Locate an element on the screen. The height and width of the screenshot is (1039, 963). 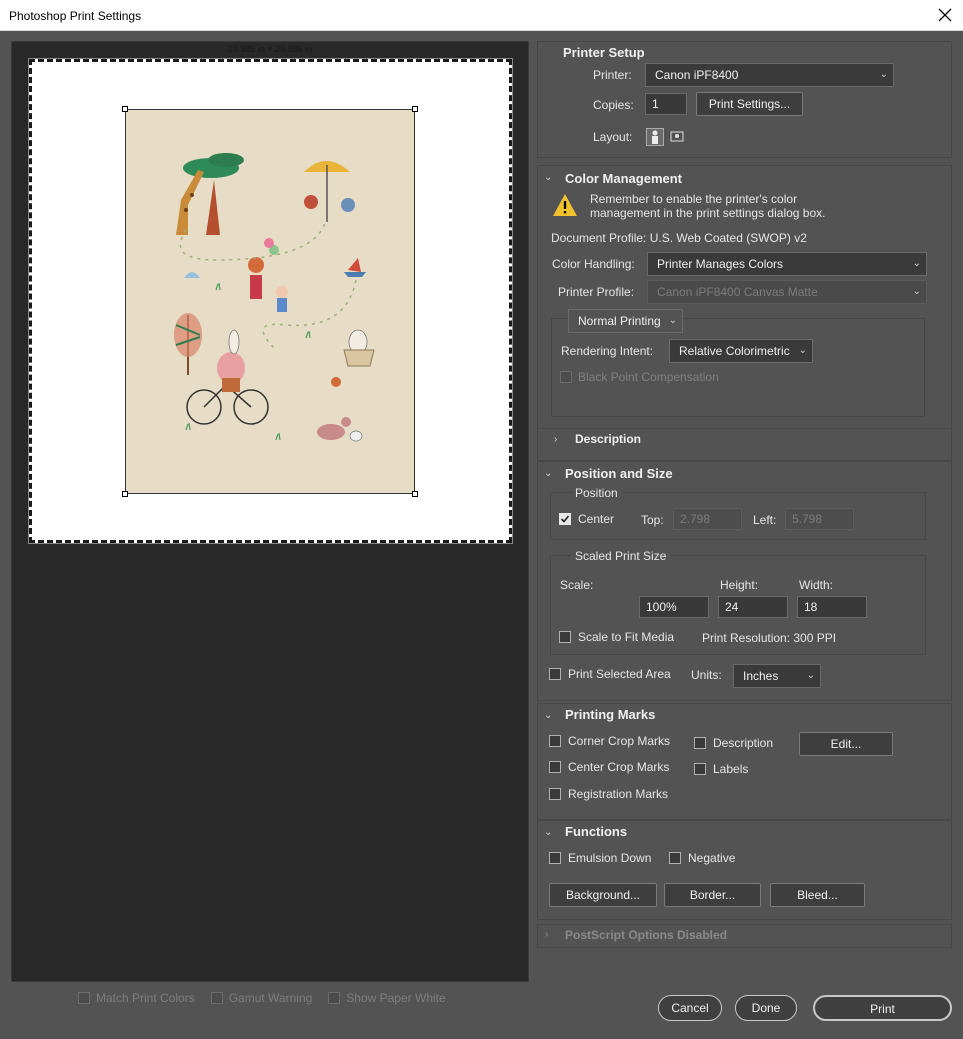
print-mode-dropdown: Normal Printing ⌄ is located at coordinates (625, 321).